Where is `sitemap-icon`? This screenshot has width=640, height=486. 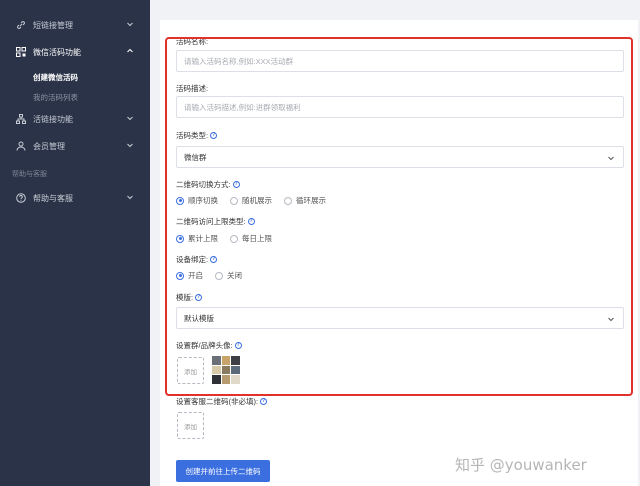
sitemap-icon is located at coordinates (20, 118).